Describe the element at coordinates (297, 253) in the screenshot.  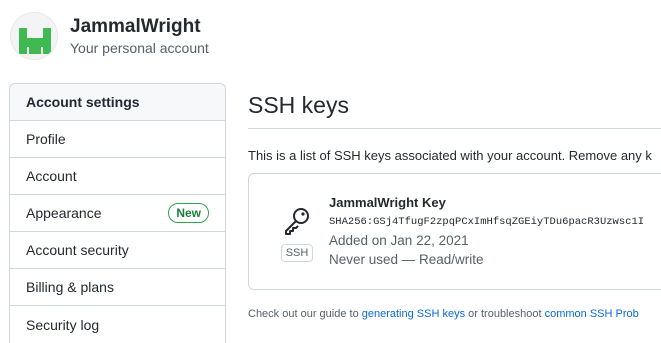
I see `ssh-tag: SSH` at that location.